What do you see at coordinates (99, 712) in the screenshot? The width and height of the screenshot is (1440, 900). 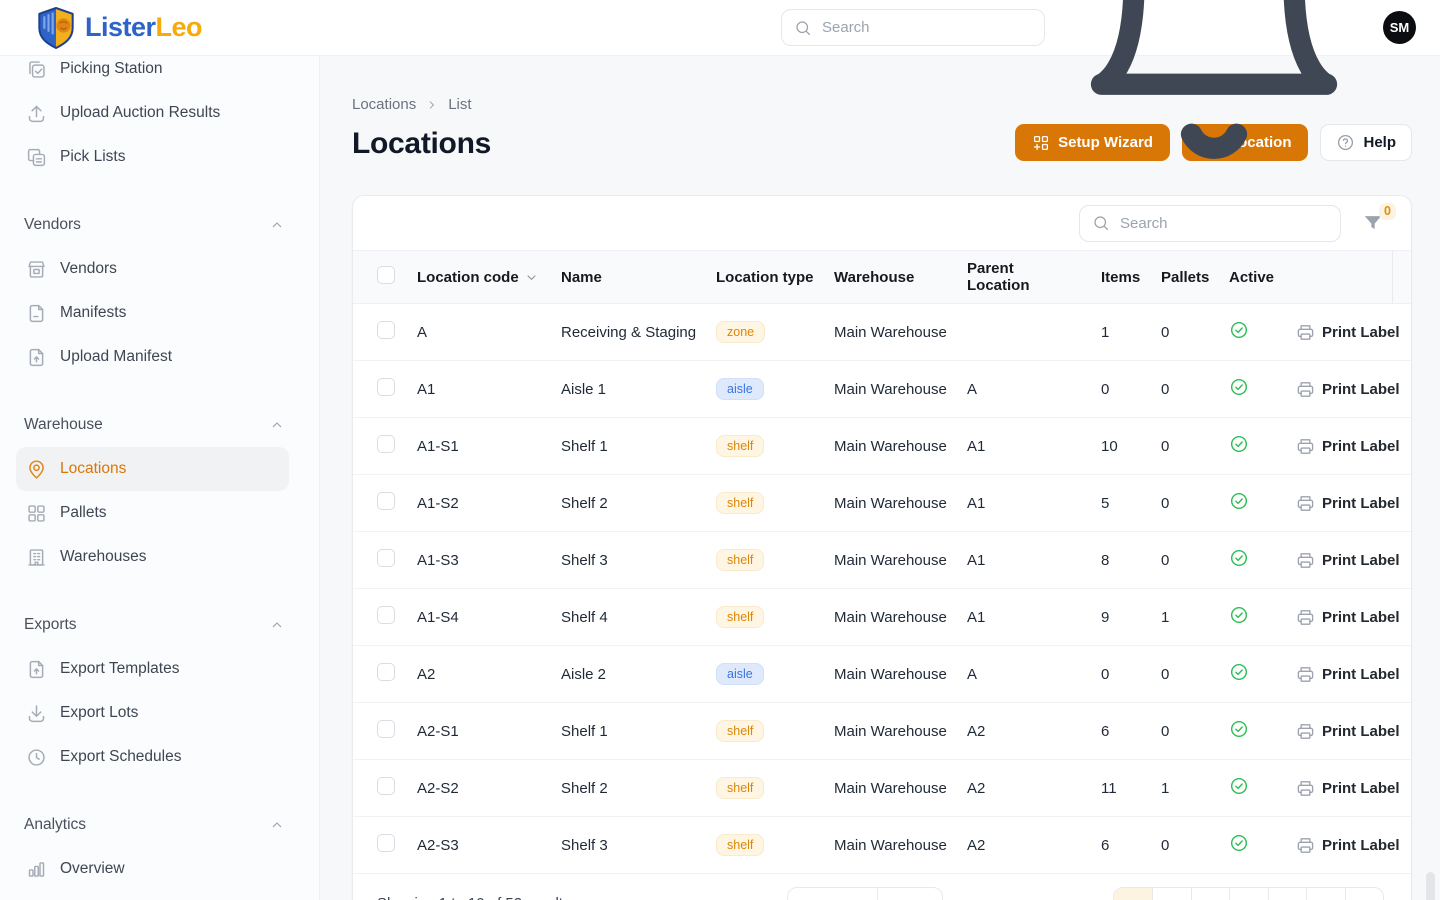 I see `sidebar-item-label: Export Lots` at bounding box center [99, 712].